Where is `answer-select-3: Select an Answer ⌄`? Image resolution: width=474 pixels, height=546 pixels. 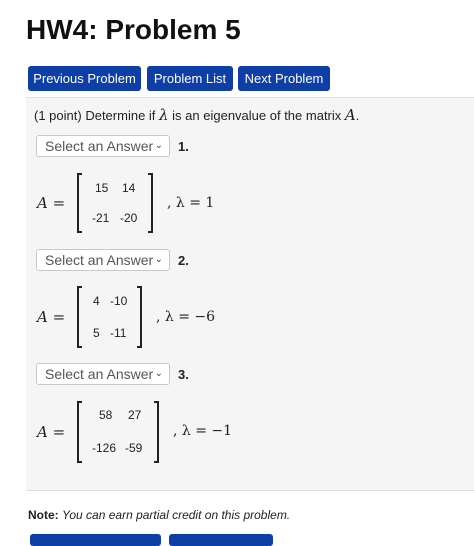
answer-select-3: Select an Answer ⌄ is located at coordinates (103, 374).